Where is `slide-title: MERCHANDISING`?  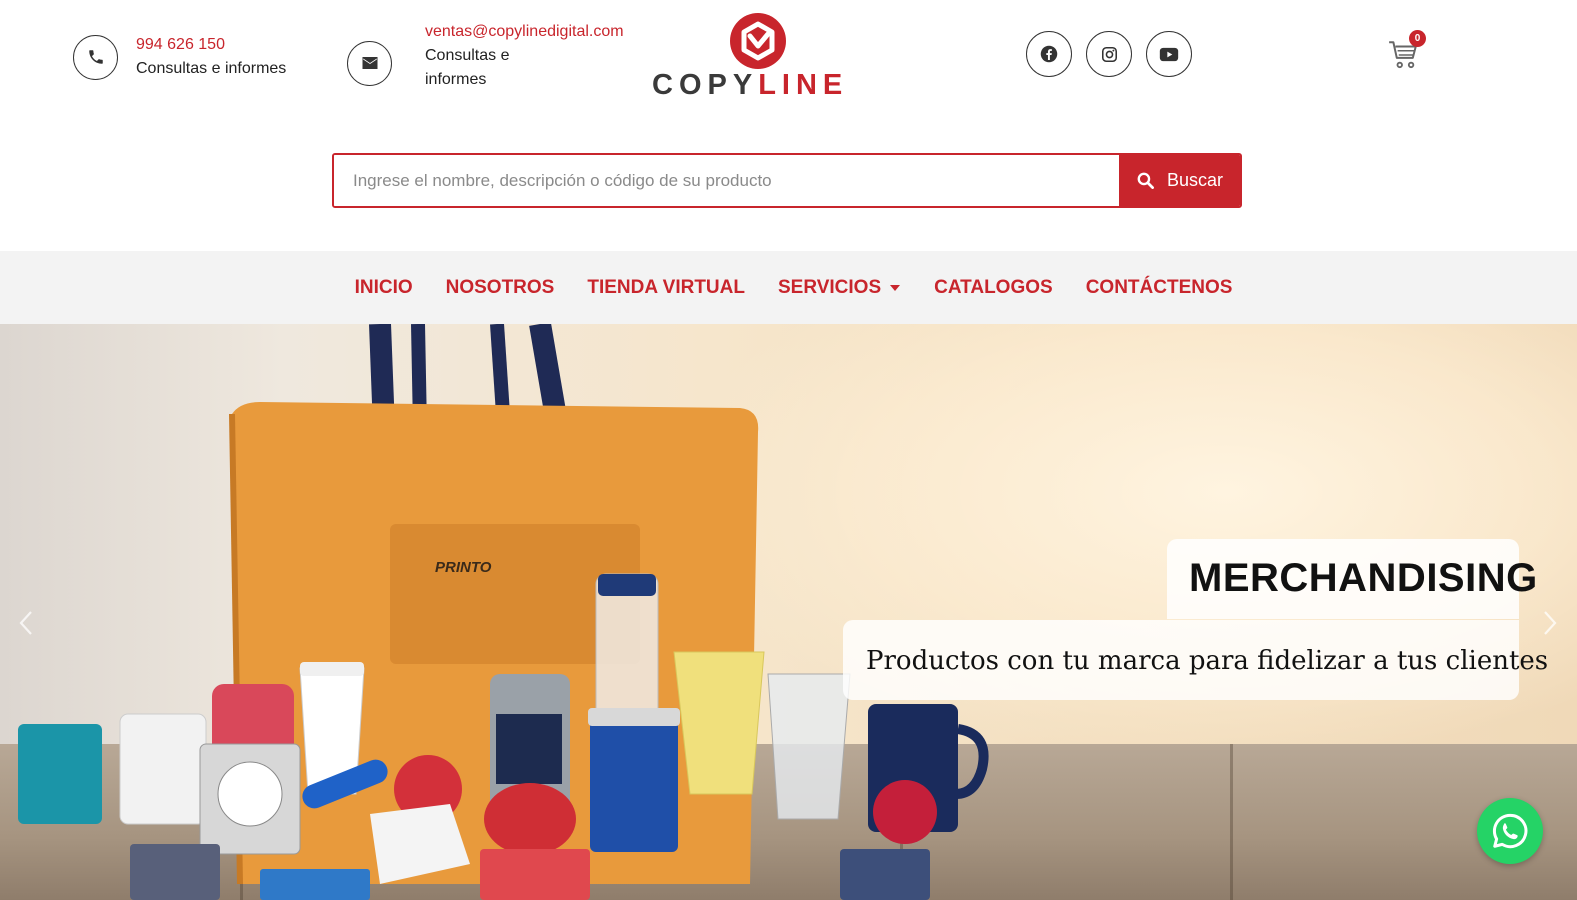
slide-title: MERCHANDISING is located at coordinates (1363, 578).